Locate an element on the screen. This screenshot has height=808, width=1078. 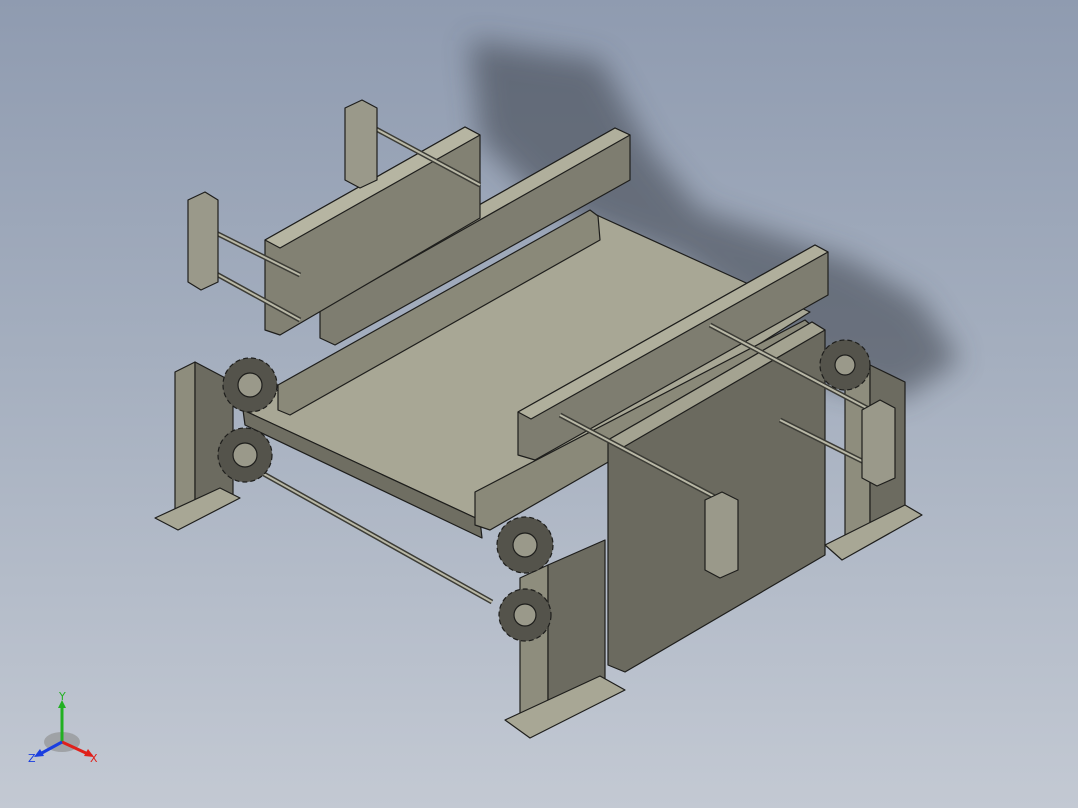
sprocket-front-lower is located at coordinates (525, 615).